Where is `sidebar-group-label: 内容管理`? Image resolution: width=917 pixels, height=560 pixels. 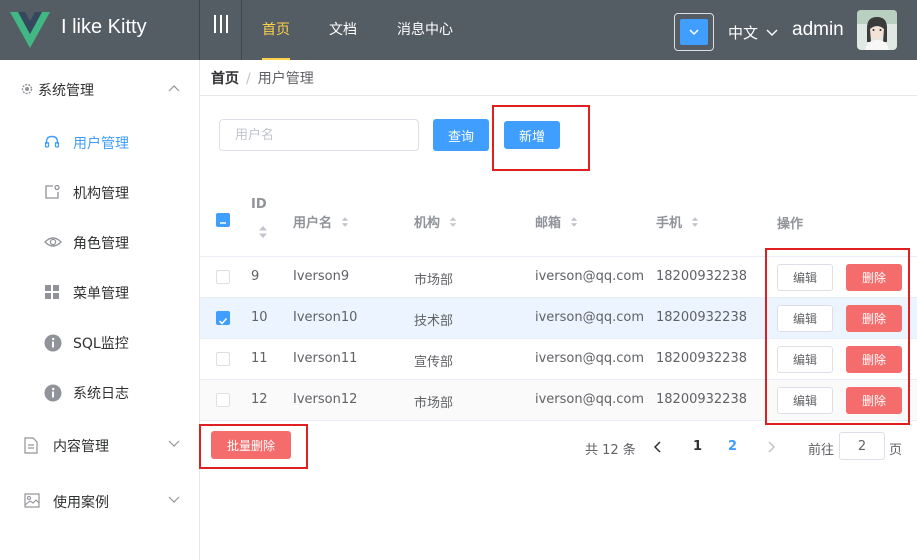
sidebar-group-label: 内容管理 is located at coordinates (81, 447).